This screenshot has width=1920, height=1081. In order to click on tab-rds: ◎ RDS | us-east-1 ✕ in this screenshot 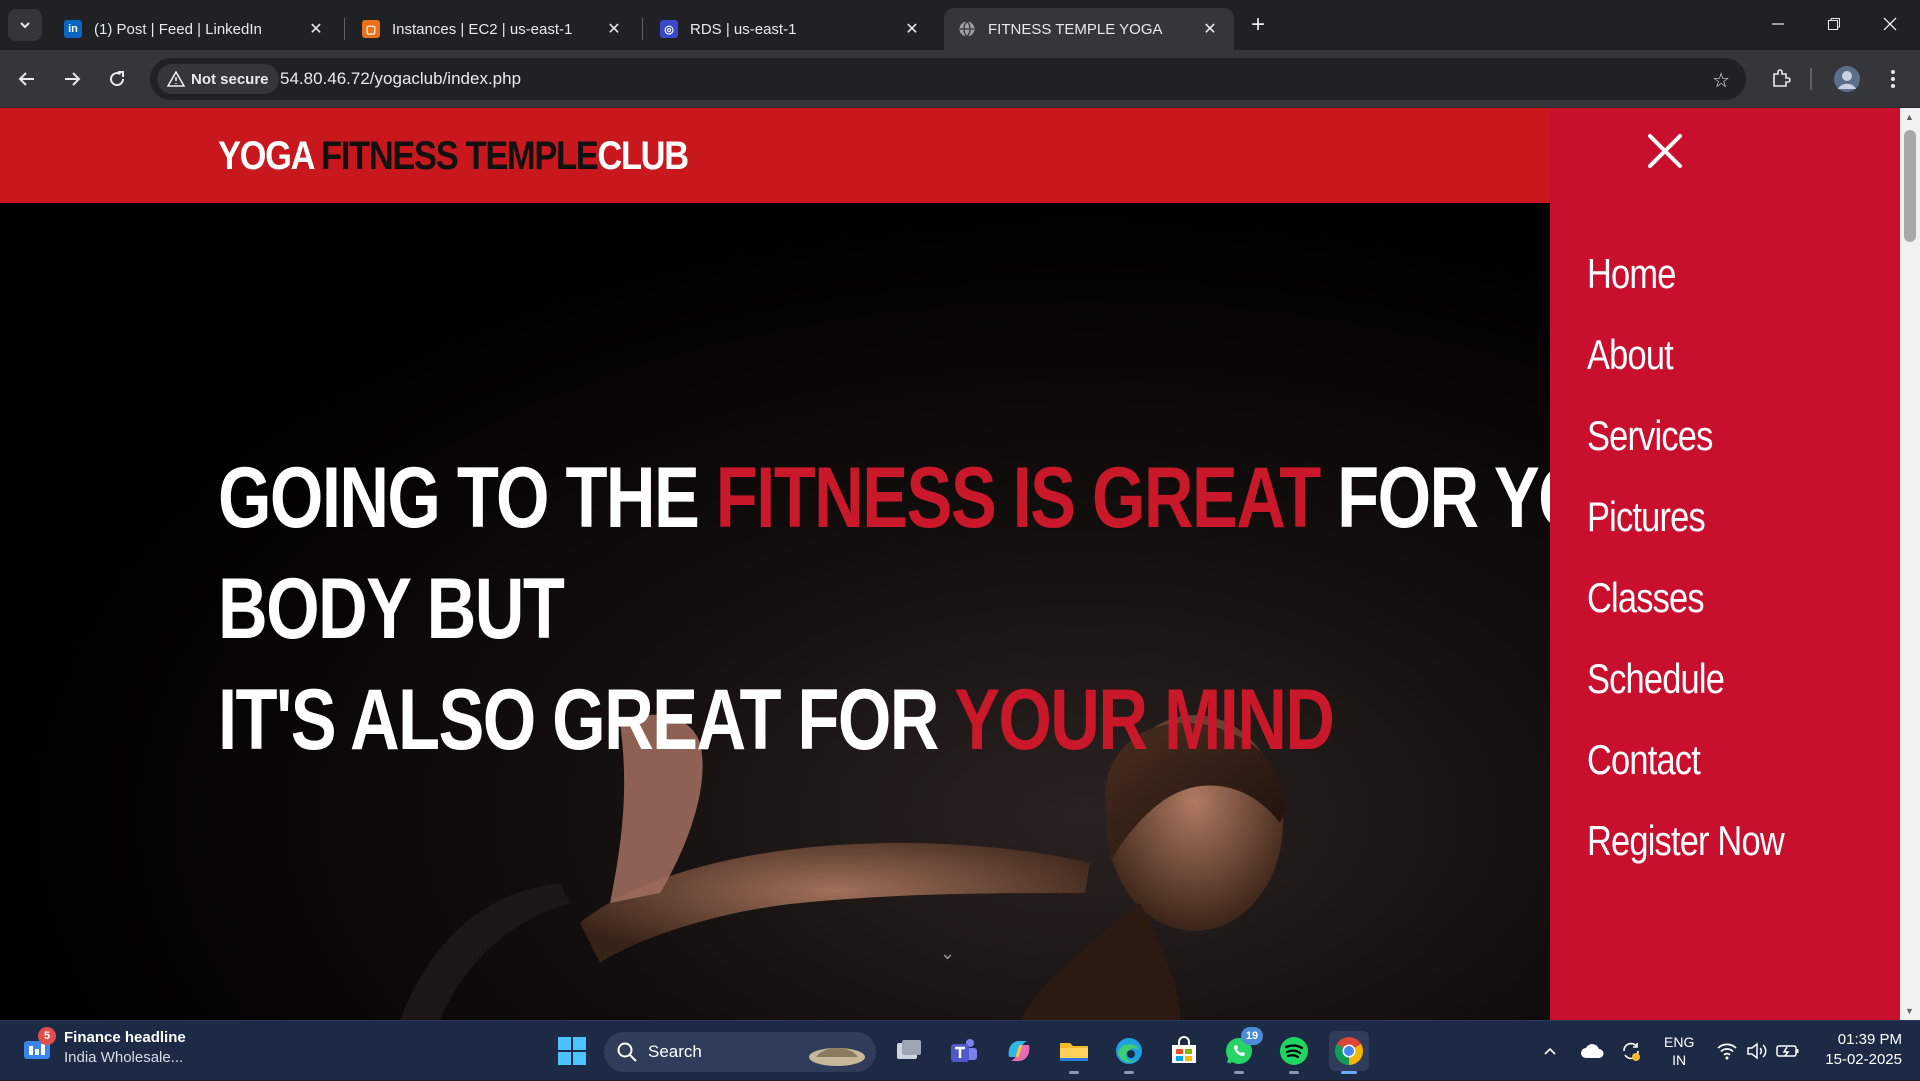, I will do `click(791, 29)`.